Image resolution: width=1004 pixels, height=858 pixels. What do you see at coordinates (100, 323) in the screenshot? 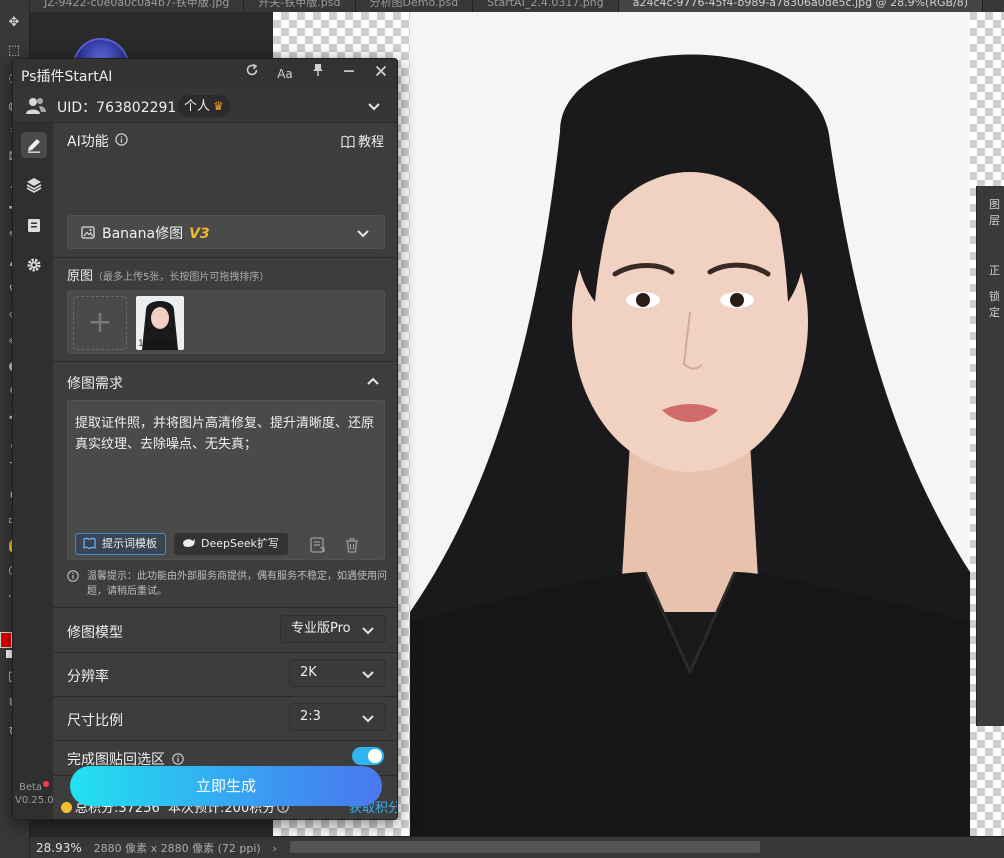
I see `add-image-button: +` at bounding box center [100, 323].